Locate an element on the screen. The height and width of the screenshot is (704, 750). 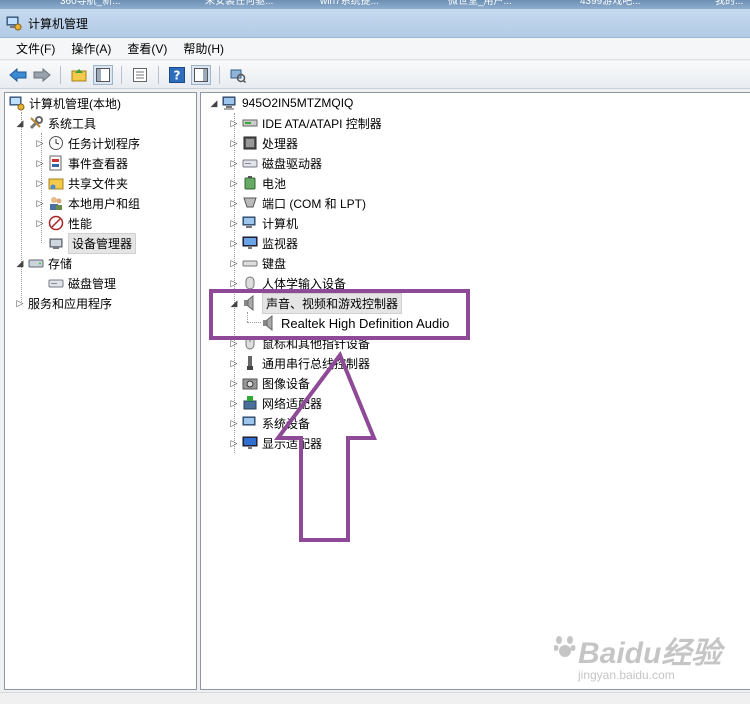
users-icon is located at coordinates (56, 203).